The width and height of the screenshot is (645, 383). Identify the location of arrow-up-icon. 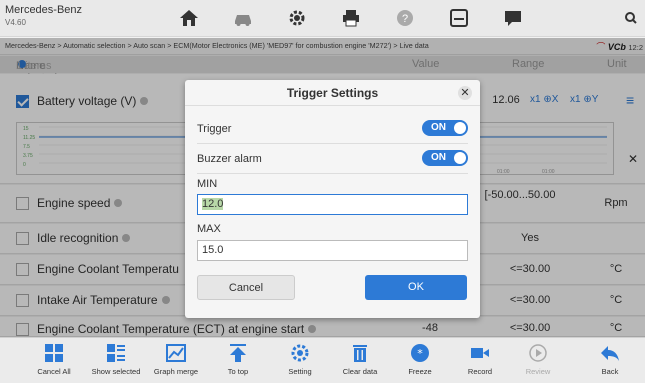
(238, 353).